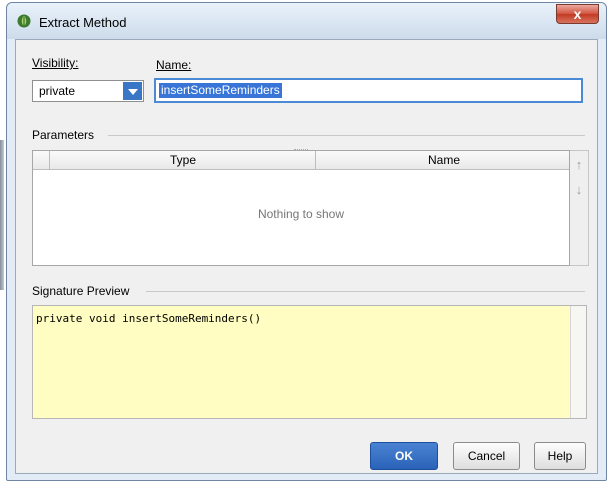  I want to click on ok-button: OK, so click(404, 456).